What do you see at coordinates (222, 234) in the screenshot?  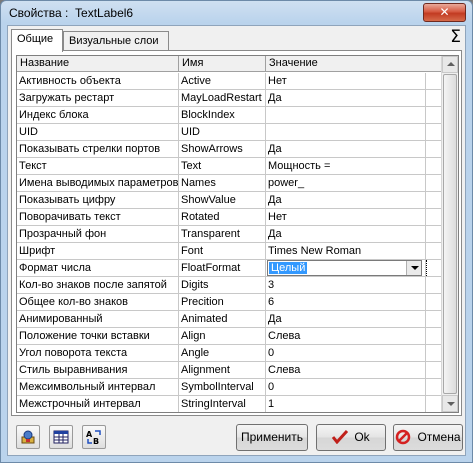 I see `property-name-cell: Transparent` at bounding box center [222, 234].